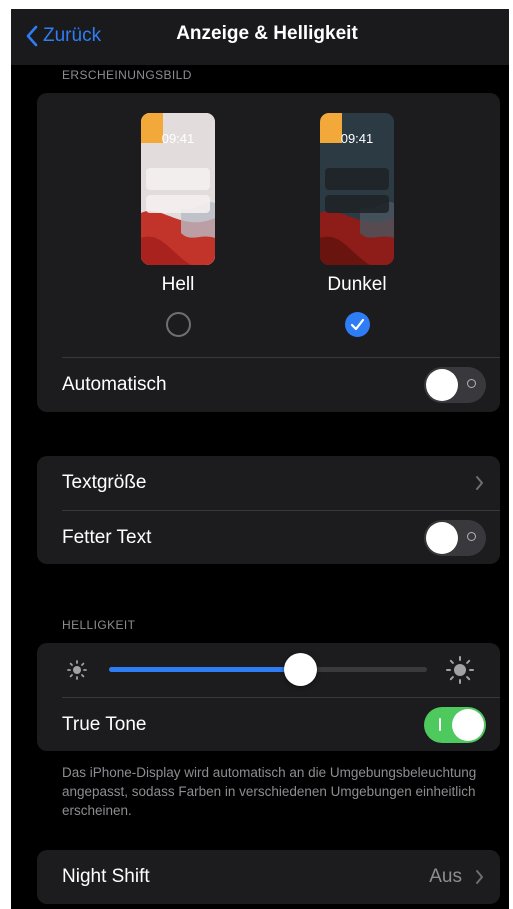  What do you see at coordinates (104, 482) in the screenshot?
I see `text-size-label: Textgröße` at bounding box center [104, 482].